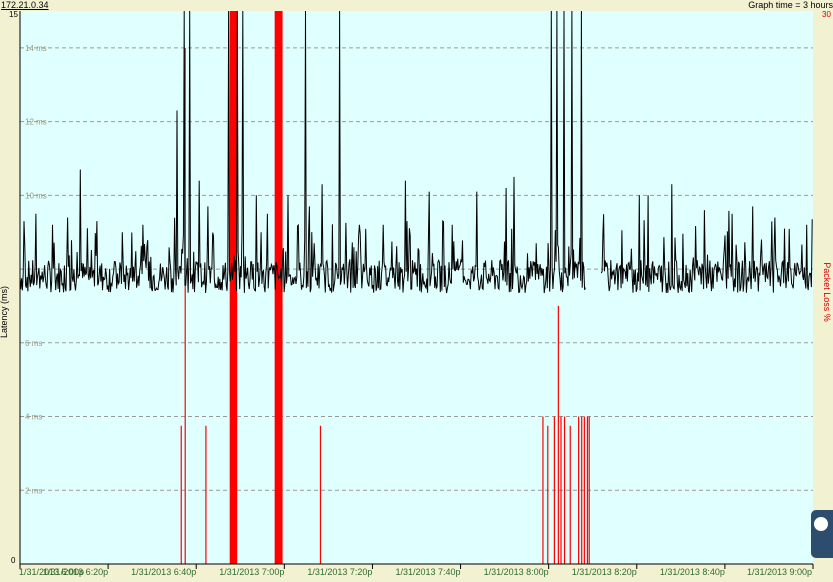 Image resolution: width=833 pixels, height=582 pixels. Describe the element at coordinates (36, 48) in the screenshot. I see `y-tick-label: 14 ms` at that location.